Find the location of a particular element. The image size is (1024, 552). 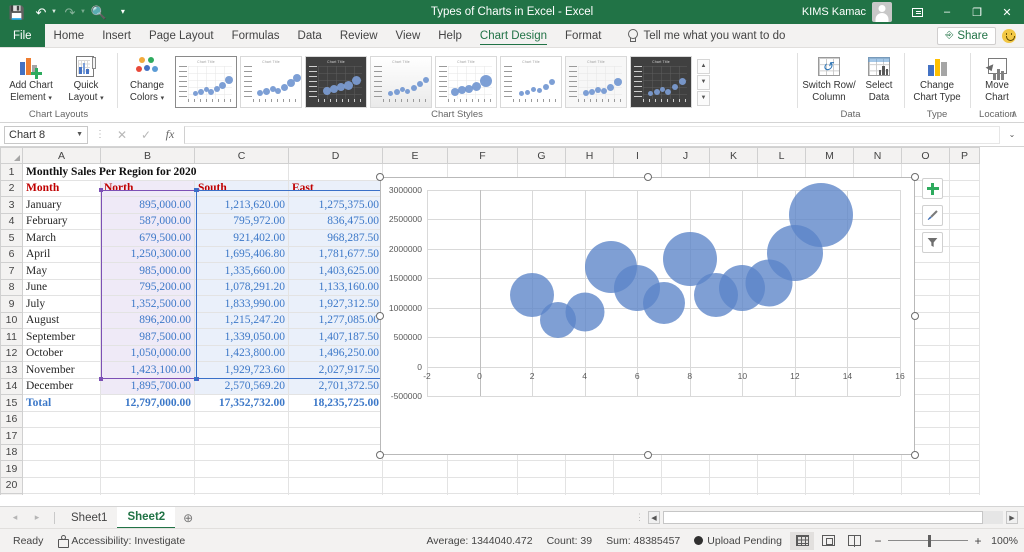

cell-north: 896,200.00 is located at coordinates (147, 320).